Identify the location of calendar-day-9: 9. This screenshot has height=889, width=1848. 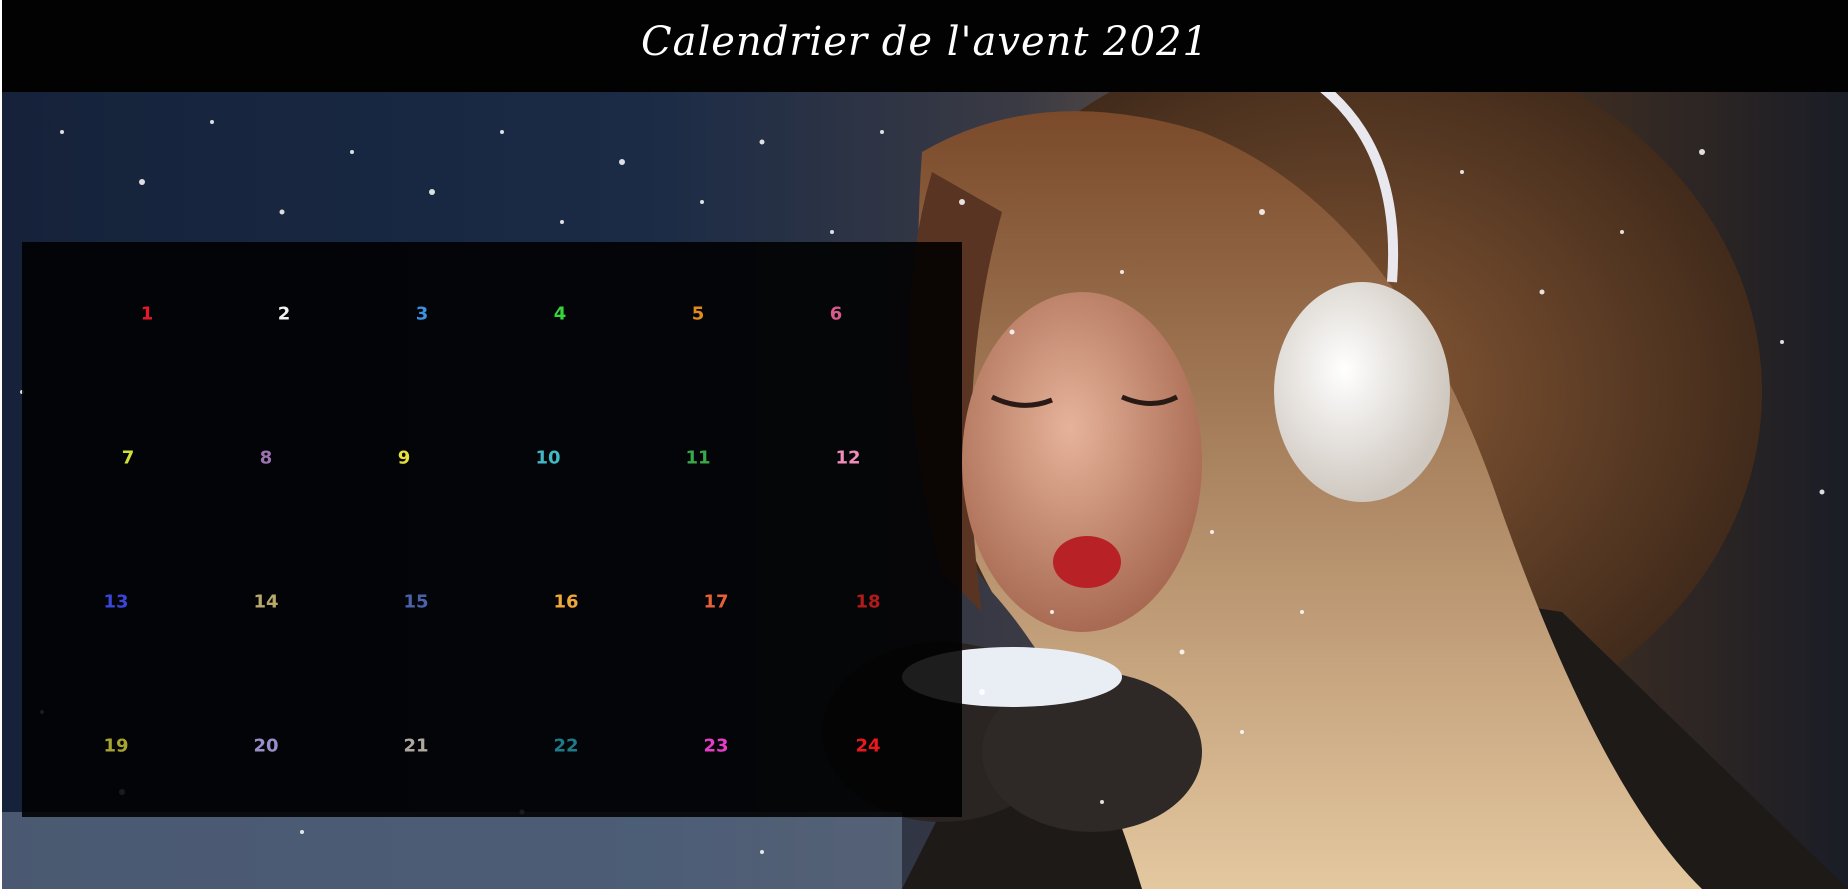
(404, 458).